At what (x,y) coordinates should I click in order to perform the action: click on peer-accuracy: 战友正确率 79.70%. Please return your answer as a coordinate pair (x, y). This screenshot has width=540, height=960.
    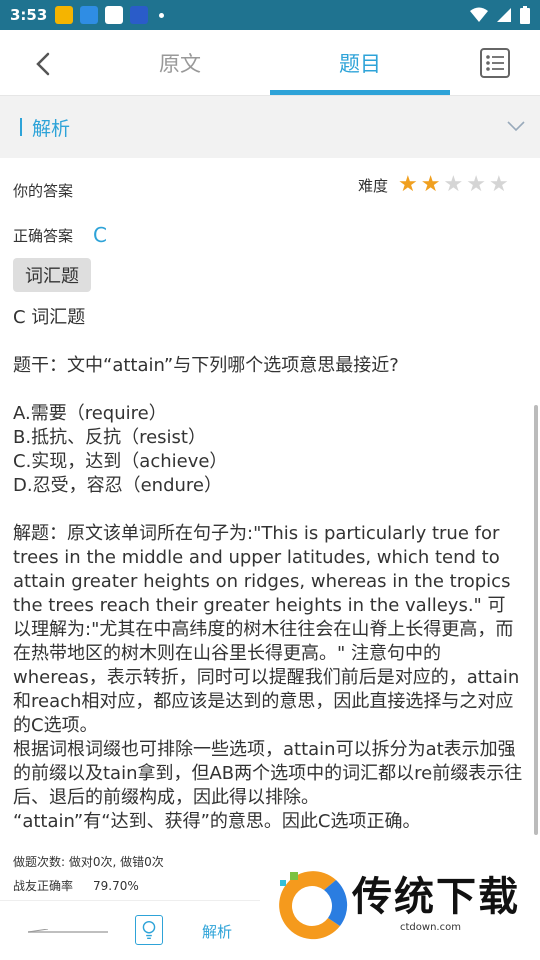
    Looking at the image, I should click on (88, 886).